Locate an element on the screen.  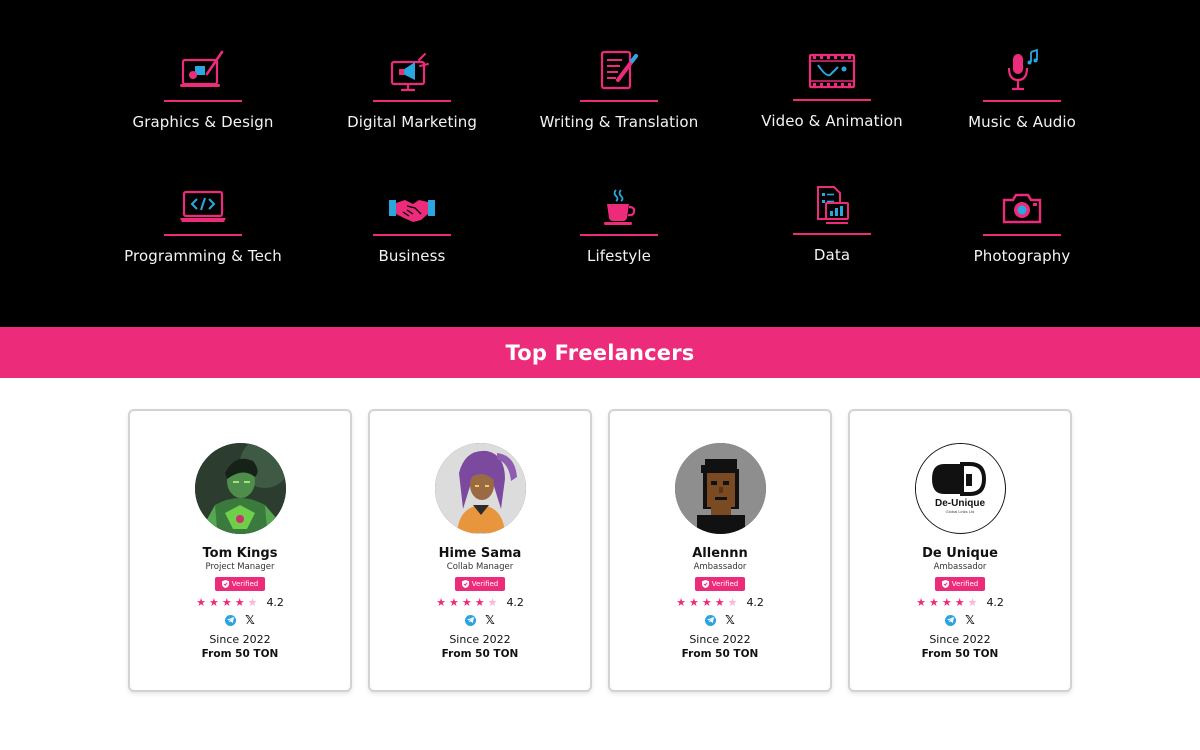
de-unique-logo: De-Unique Global Links Ltd is located at coordinates (959, 488).